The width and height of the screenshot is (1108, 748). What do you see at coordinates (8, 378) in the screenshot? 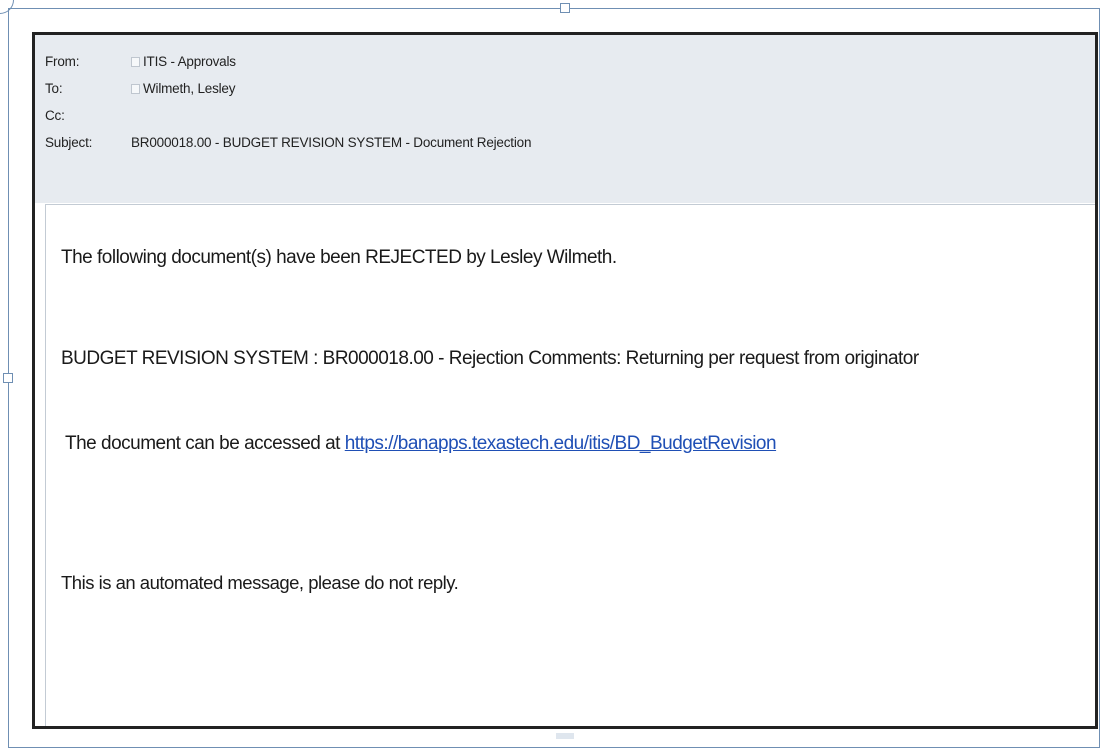
I see `resize-handle-left` at bounding box center [8, 378].